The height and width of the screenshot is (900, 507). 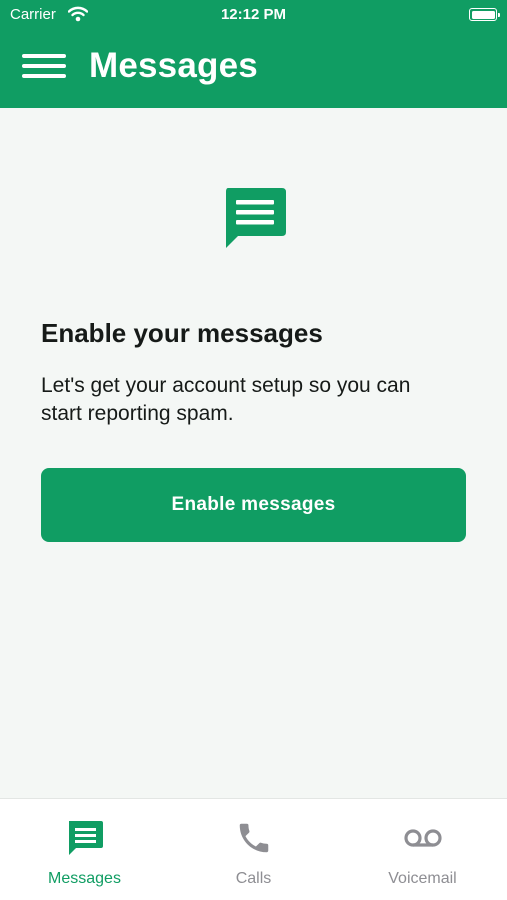 I want to click on clock: 12:12 PM, so click(x=253, y=14).